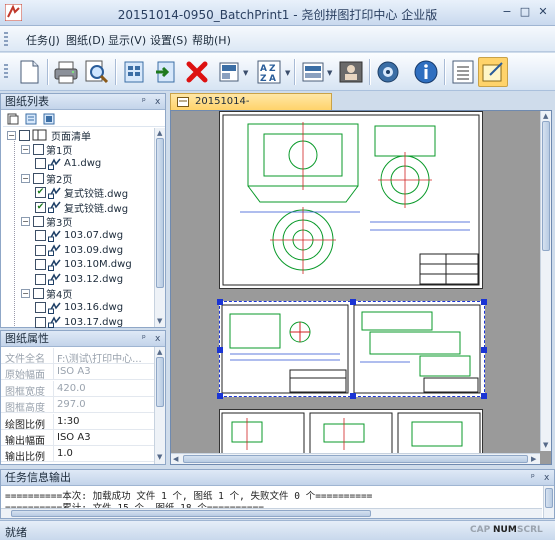 The image size is (555, 540). I want to click on drawing-props-close-button: x, so click(157, 339).